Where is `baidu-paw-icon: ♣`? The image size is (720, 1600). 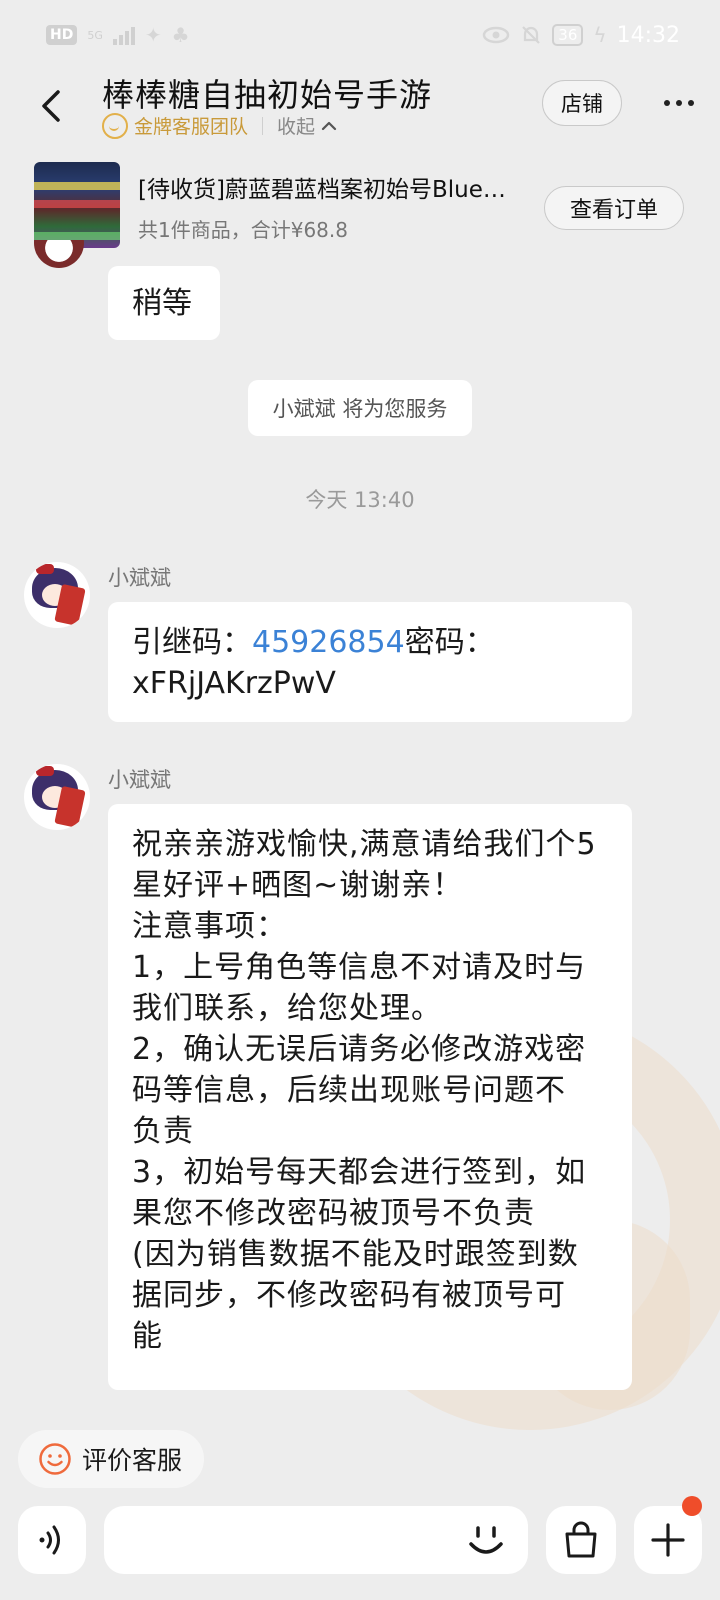 baidu-paw-icon: ♣ is located at coordinates (180, 35).